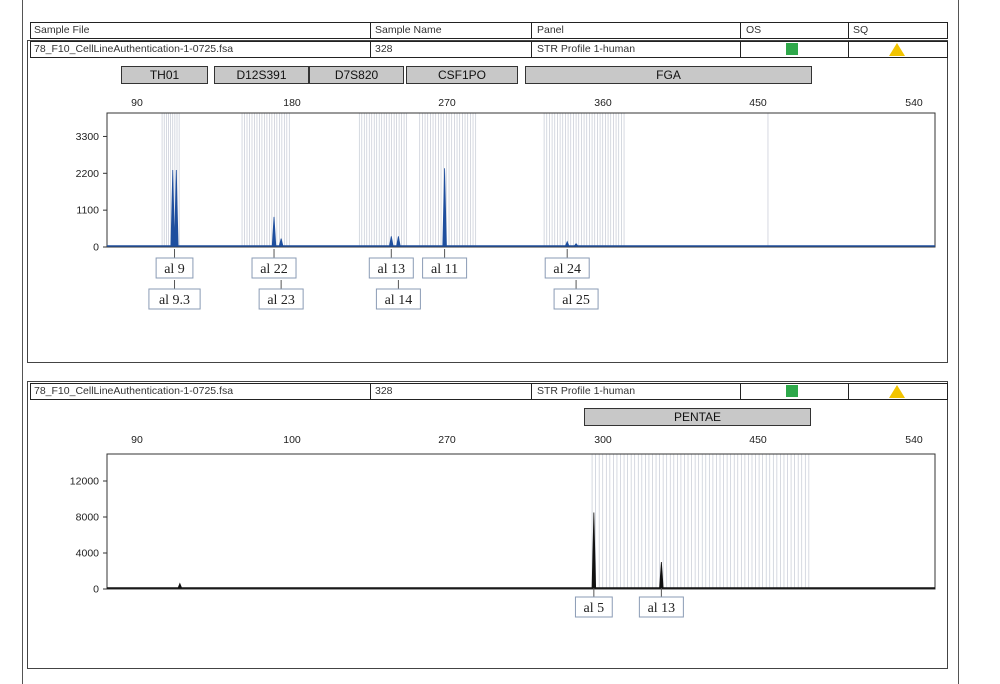  Describe the element at coordinates (444, 269) in the screenshot. I see `allele-label: al 11` at that location.